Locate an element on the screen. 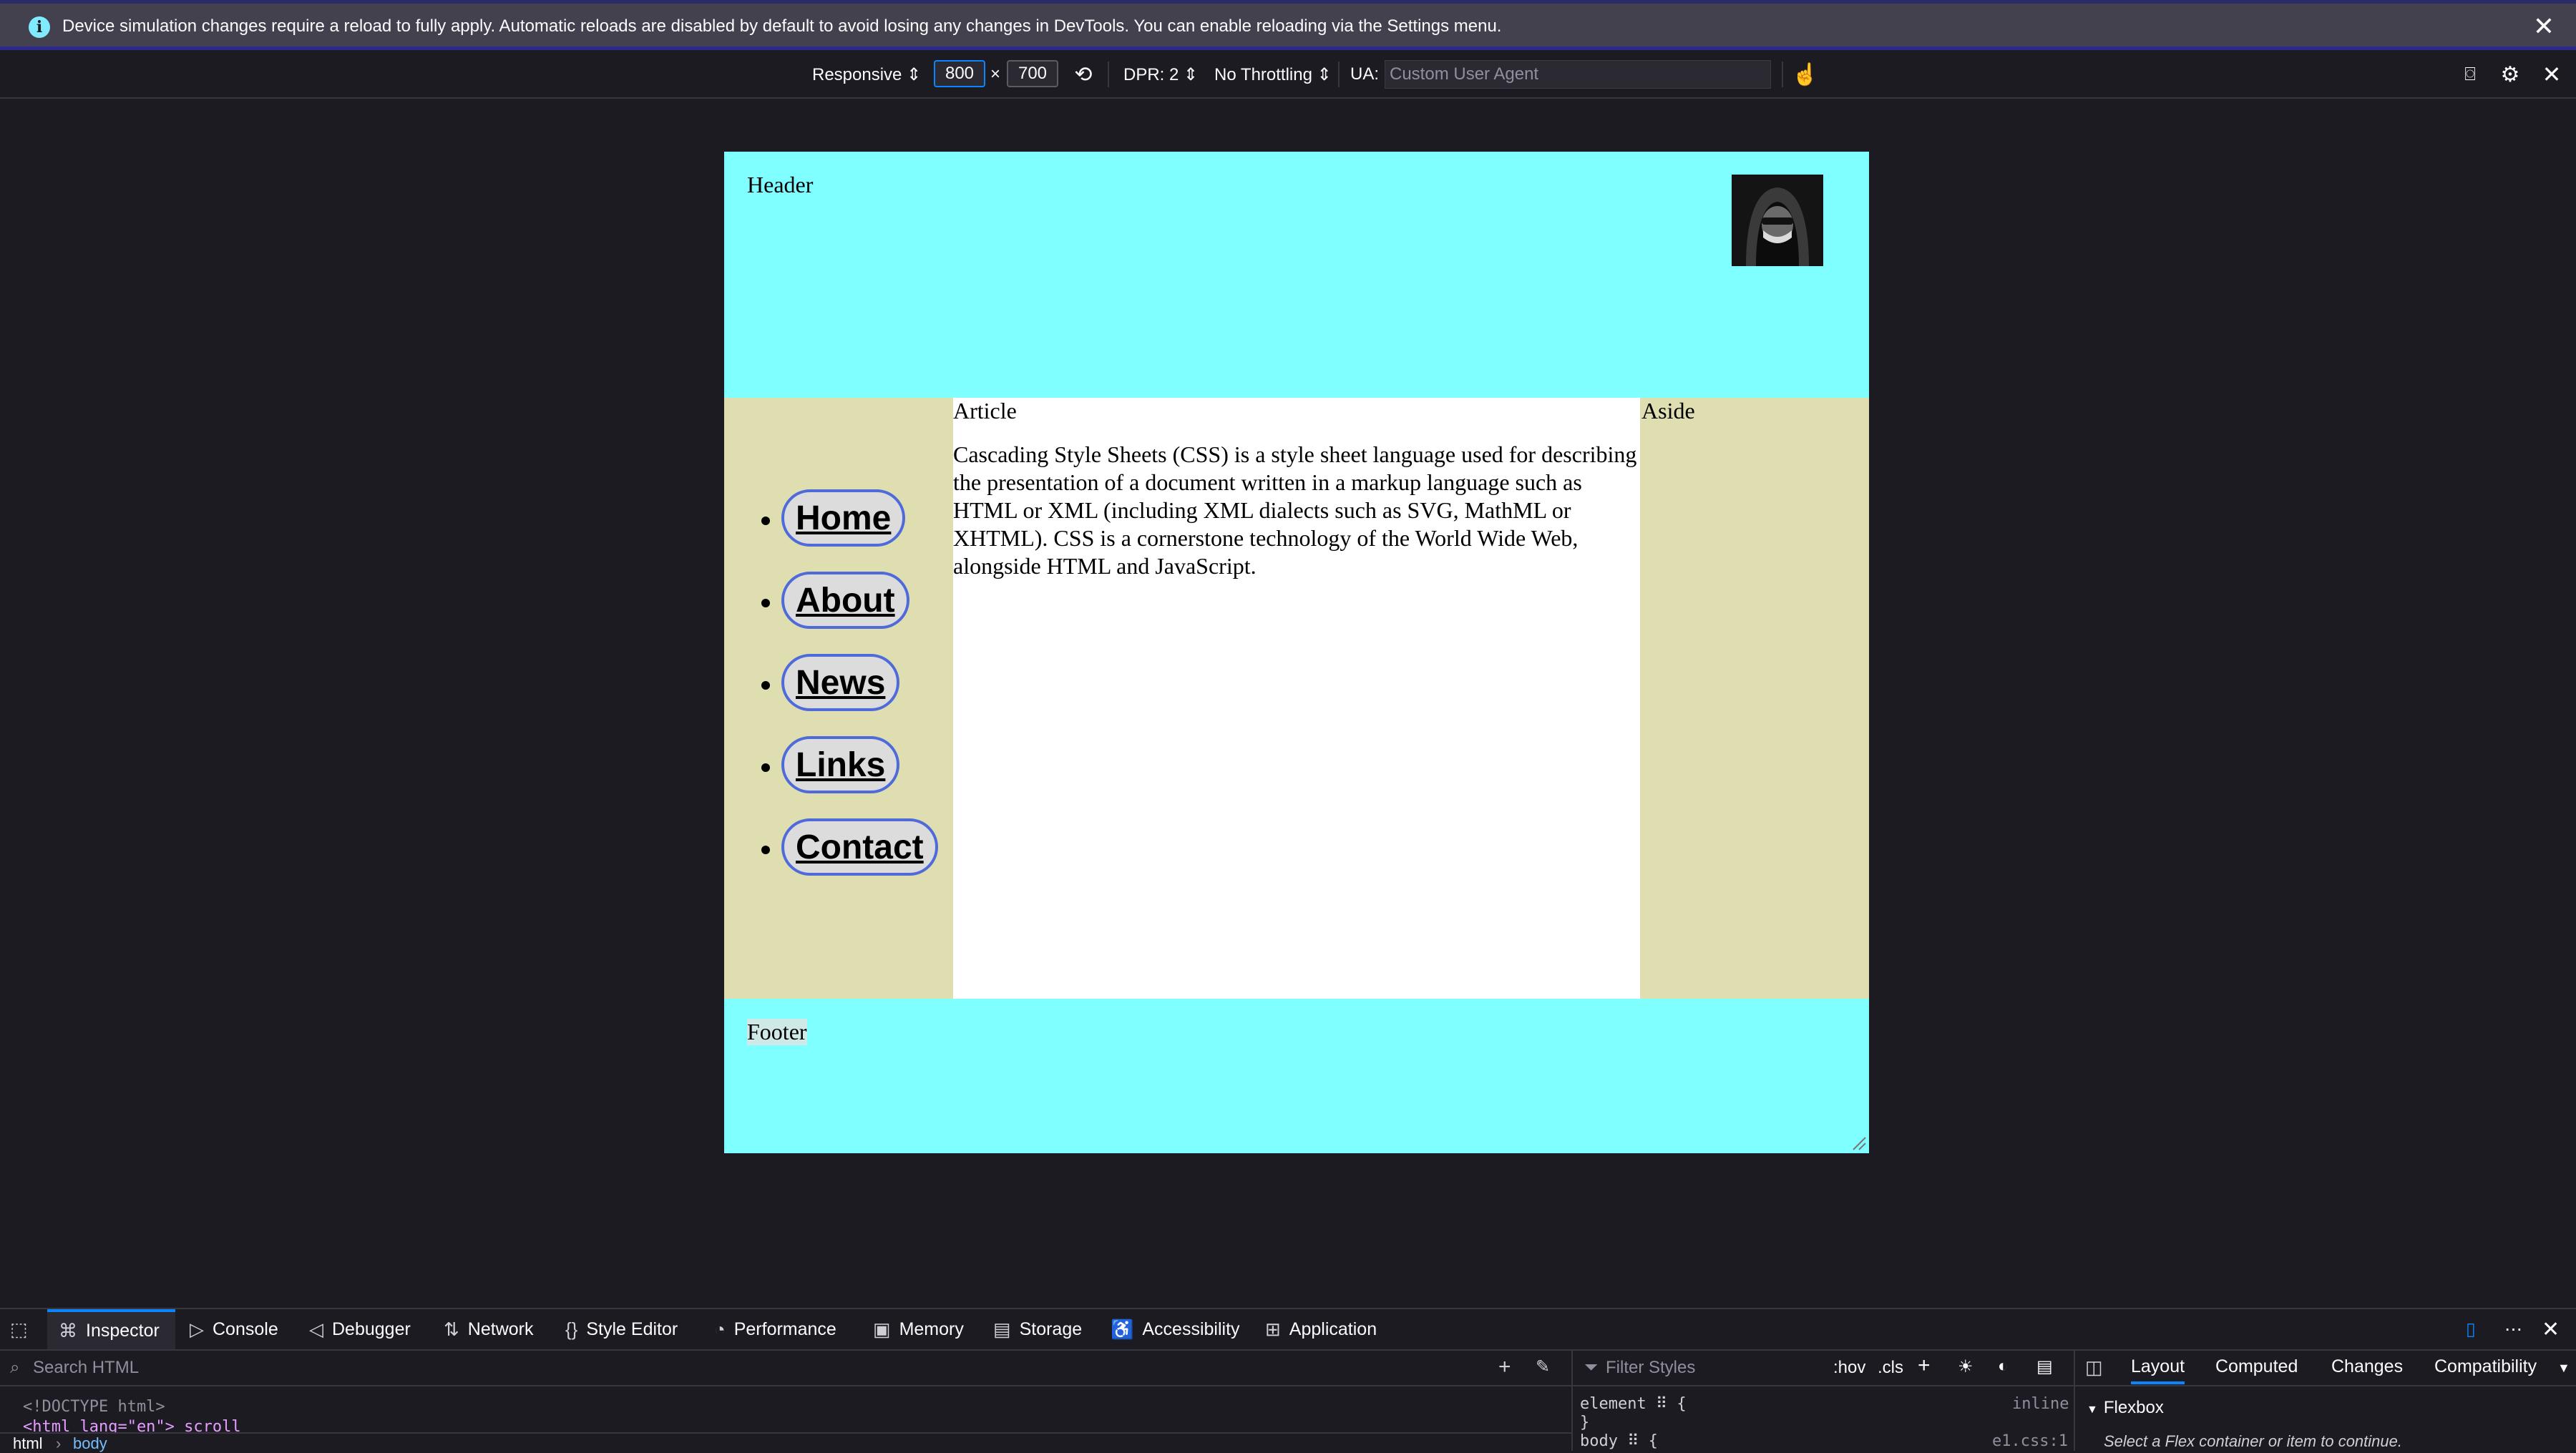  breadcrumb-body: body is located at coordinates (90, 1444).